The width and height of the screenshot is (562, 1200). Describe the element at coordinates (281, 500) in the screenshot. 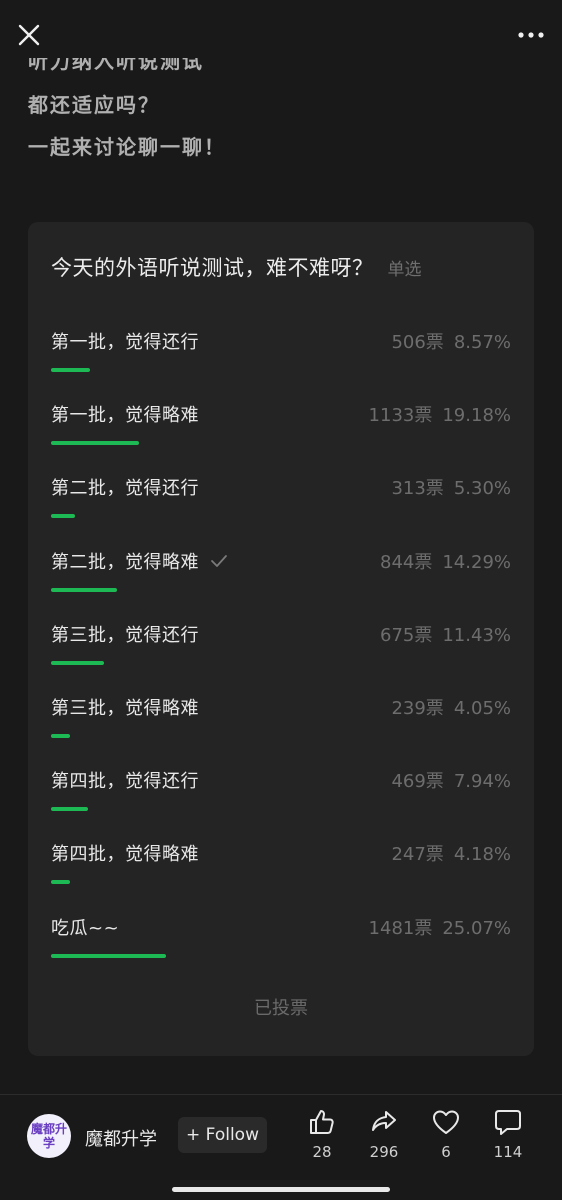

I see `poll-option: 第二批，觉得还行 313票 5.30%` at that location.